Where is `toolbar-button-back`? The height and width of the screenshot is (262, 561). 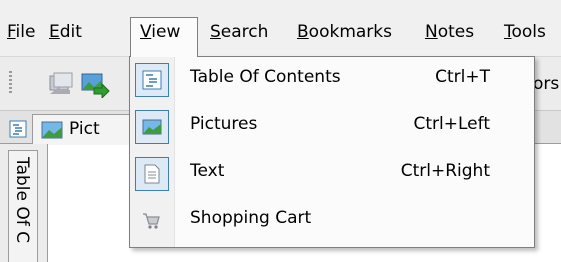 toolbar-button-back is located at coordinates (61, 83).